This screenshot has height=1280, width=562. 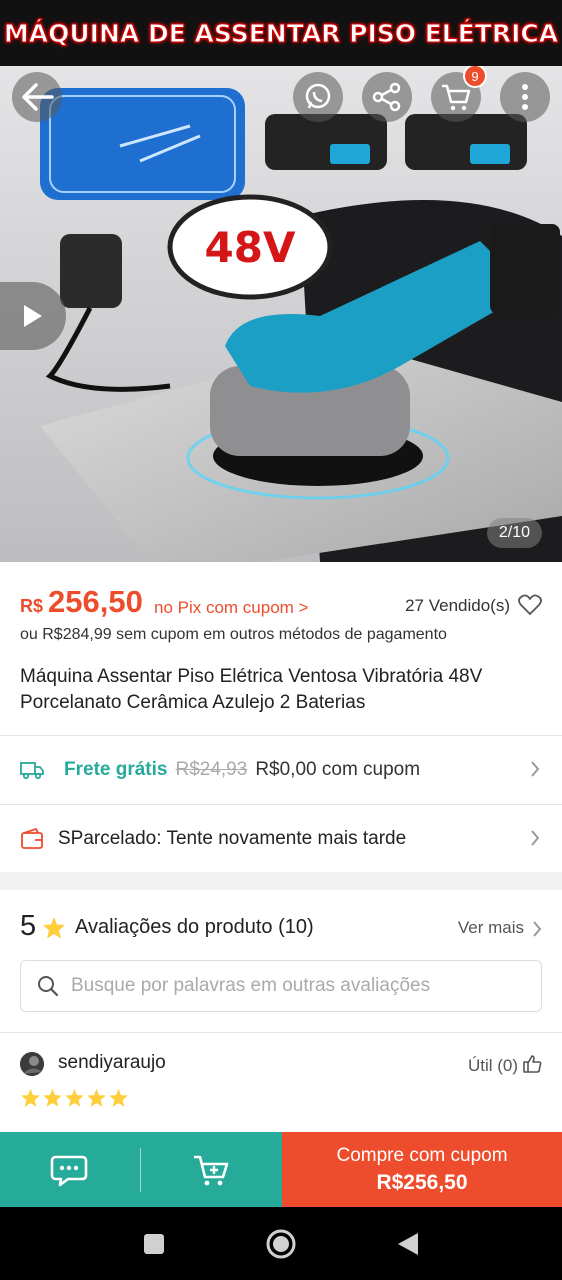 What do you see at coordinates (422, 1182) in the screenshot?
I see `buy-button-price: R$256,50` at bounding box center [422, 1182].